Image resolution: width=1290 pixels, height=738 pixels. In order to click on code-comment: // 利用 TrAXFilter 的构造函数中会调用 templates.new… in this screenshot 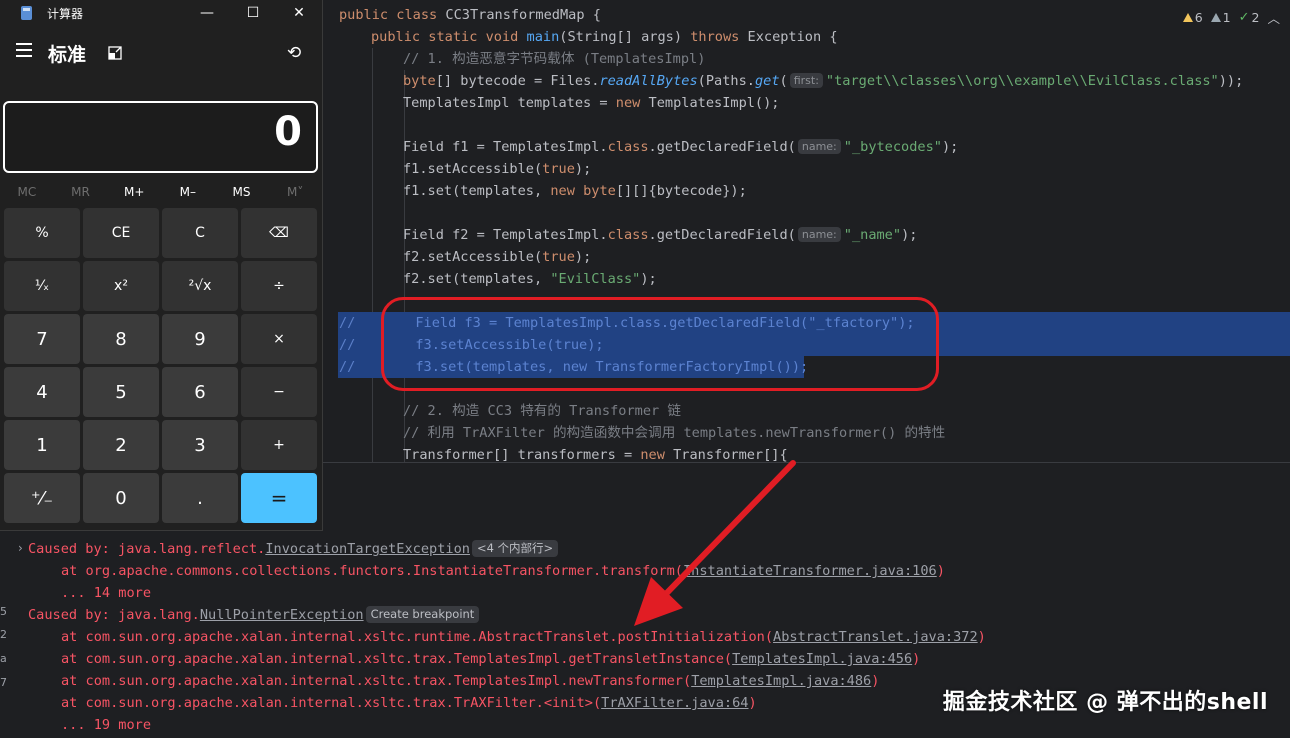, I will do `click(674, 433)`.